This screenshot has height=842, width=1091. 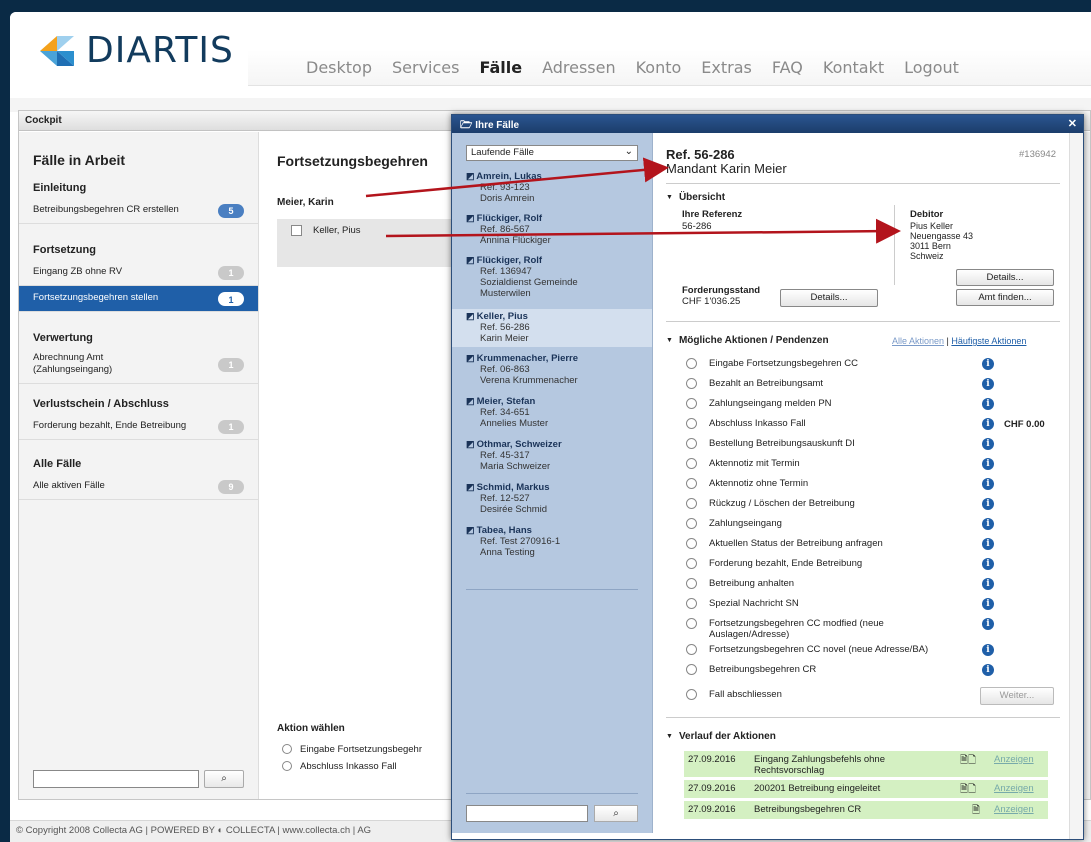 I want to click on row-checkbox, so click(x=296, y=230).